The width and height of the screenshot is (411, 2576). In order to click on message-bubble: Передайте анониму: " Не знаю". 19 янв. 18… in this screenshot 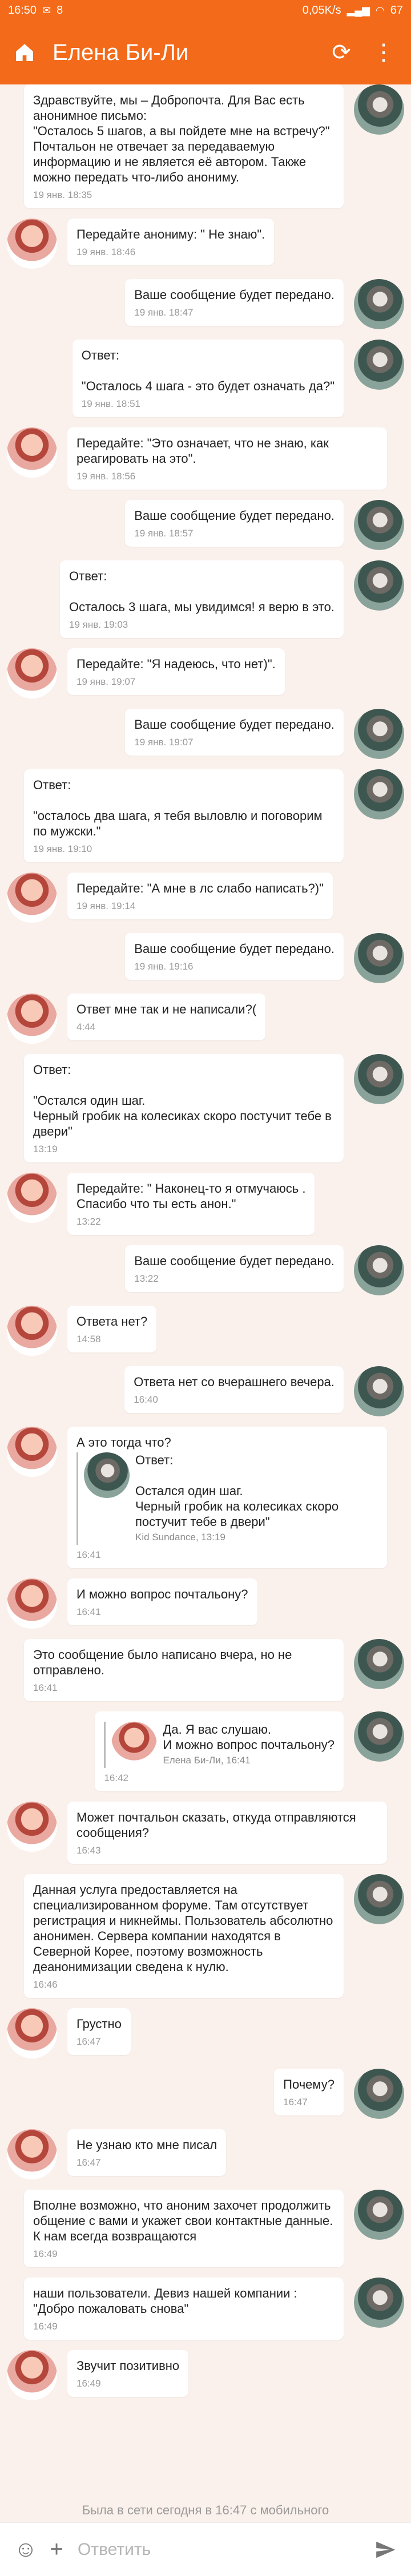, I will do `click(171, 242)`.